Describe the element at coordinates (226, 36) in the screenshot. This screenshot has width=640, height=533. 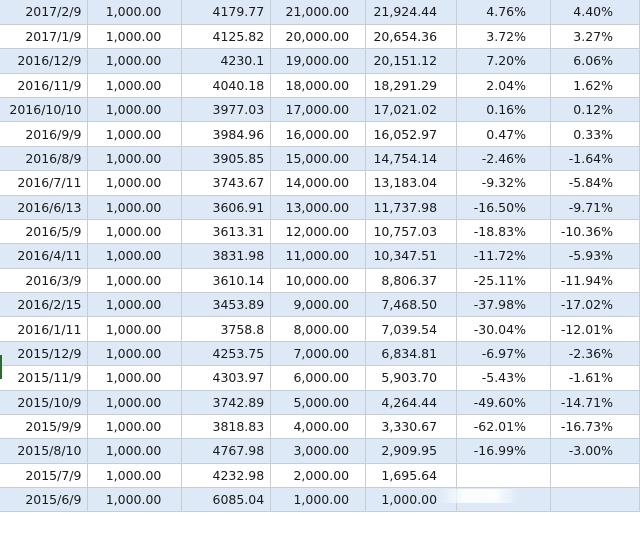
I see `price-cell: 4125.82` at that location.